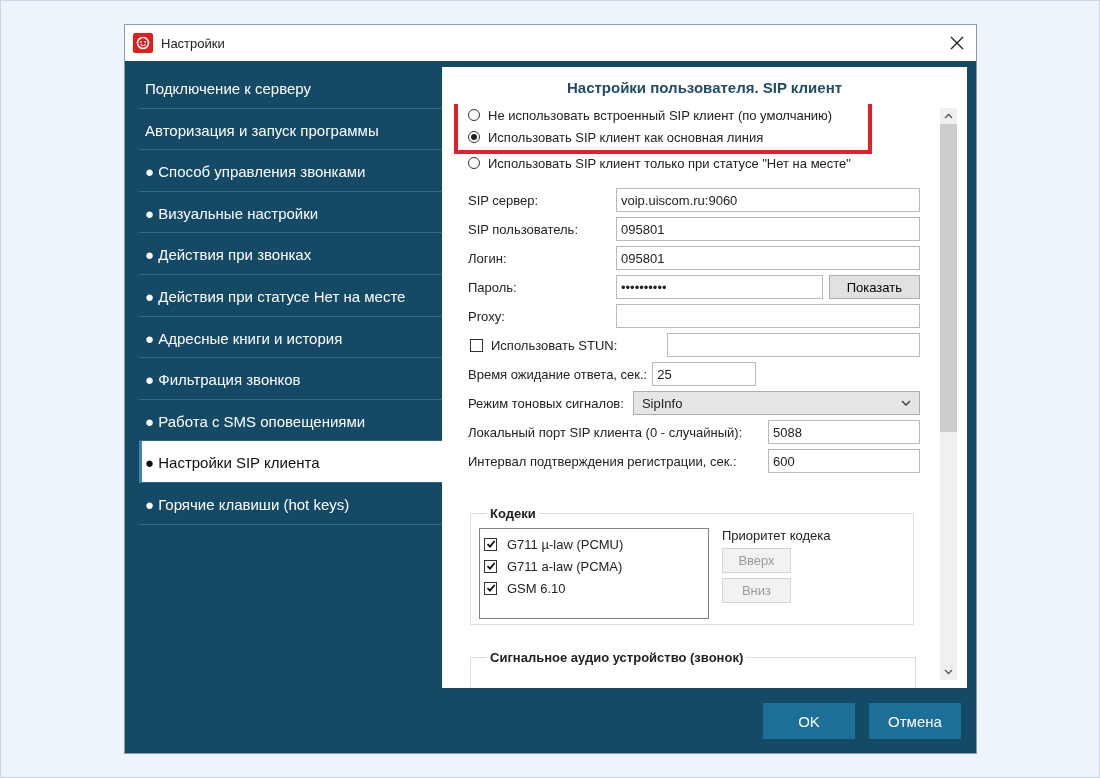 This screenshot has width=1100, height=778. Describe the element at coordinates (704, 374) in the screenshot. I see `input-field: 25` at that location.